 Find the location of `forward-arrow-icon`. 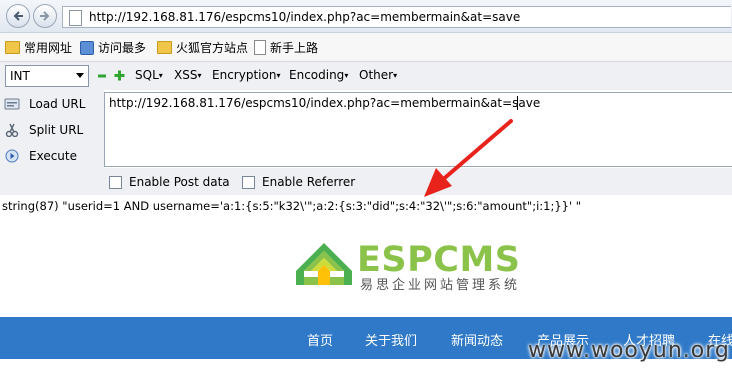

forward-arrow-icon is located at coordinates (45, 16).